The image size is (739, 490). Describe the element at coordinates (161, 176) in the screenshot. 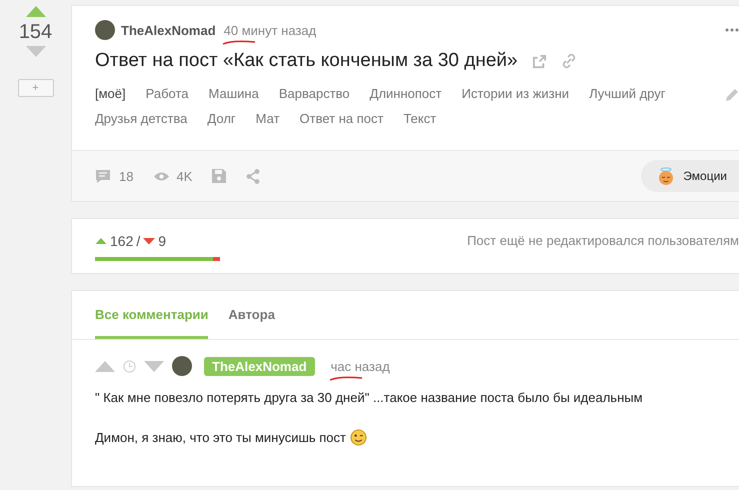

I see `eye-icon` at that location.